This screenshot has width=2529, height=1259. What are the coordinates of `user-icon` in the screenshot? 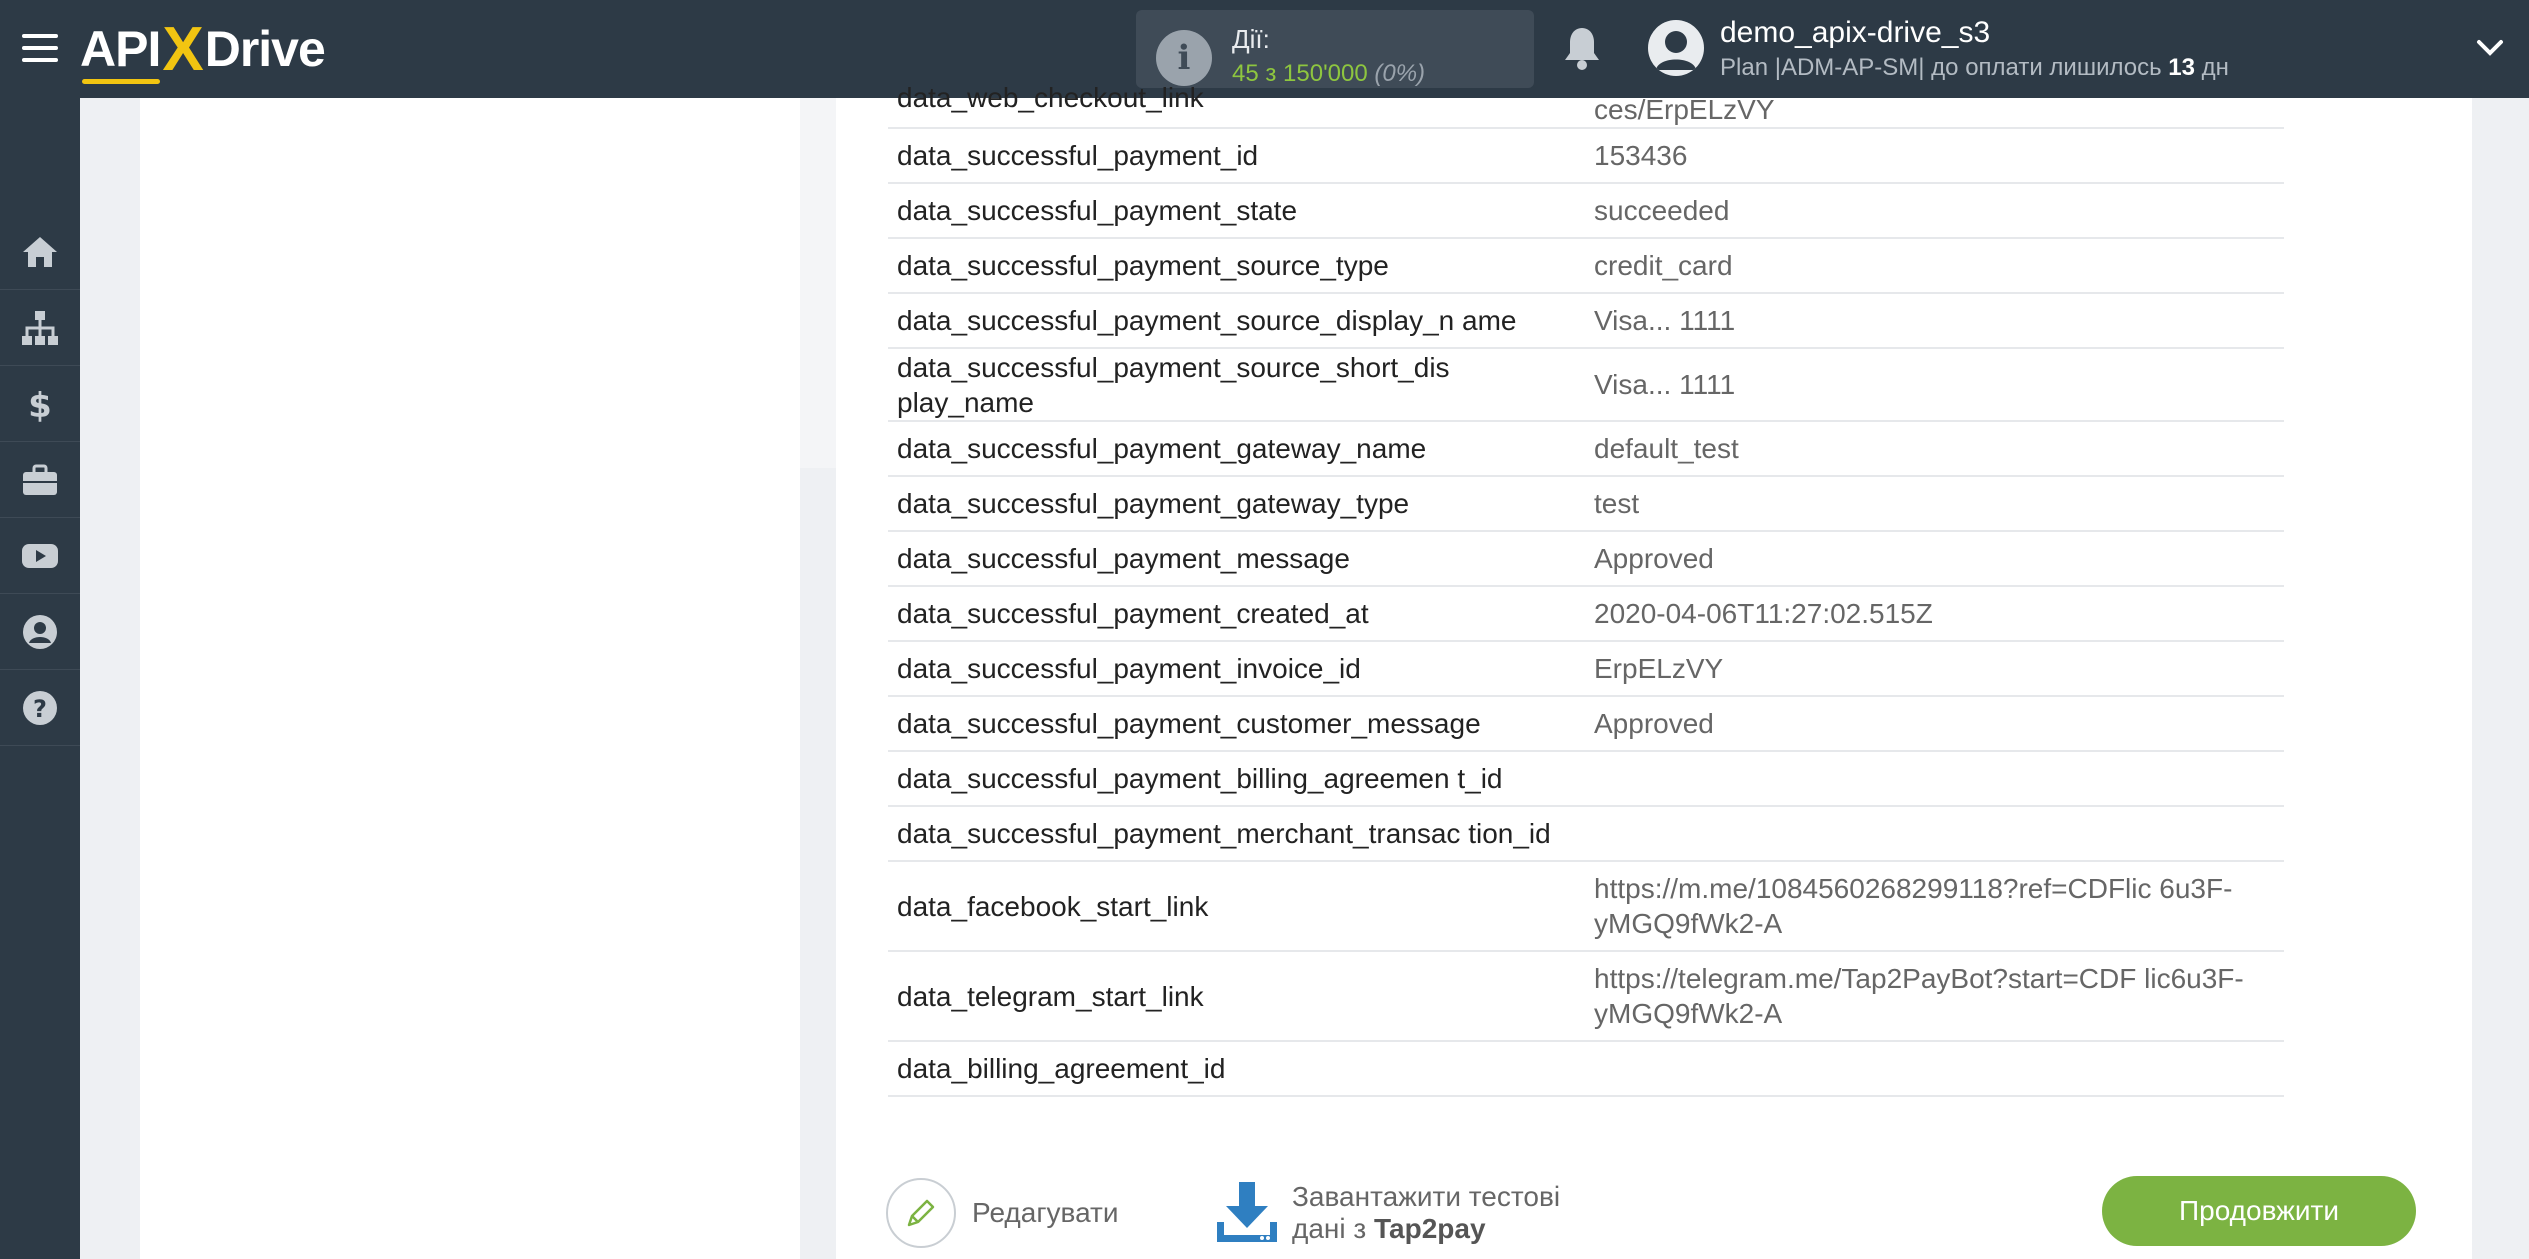 It's located at (40, 631).